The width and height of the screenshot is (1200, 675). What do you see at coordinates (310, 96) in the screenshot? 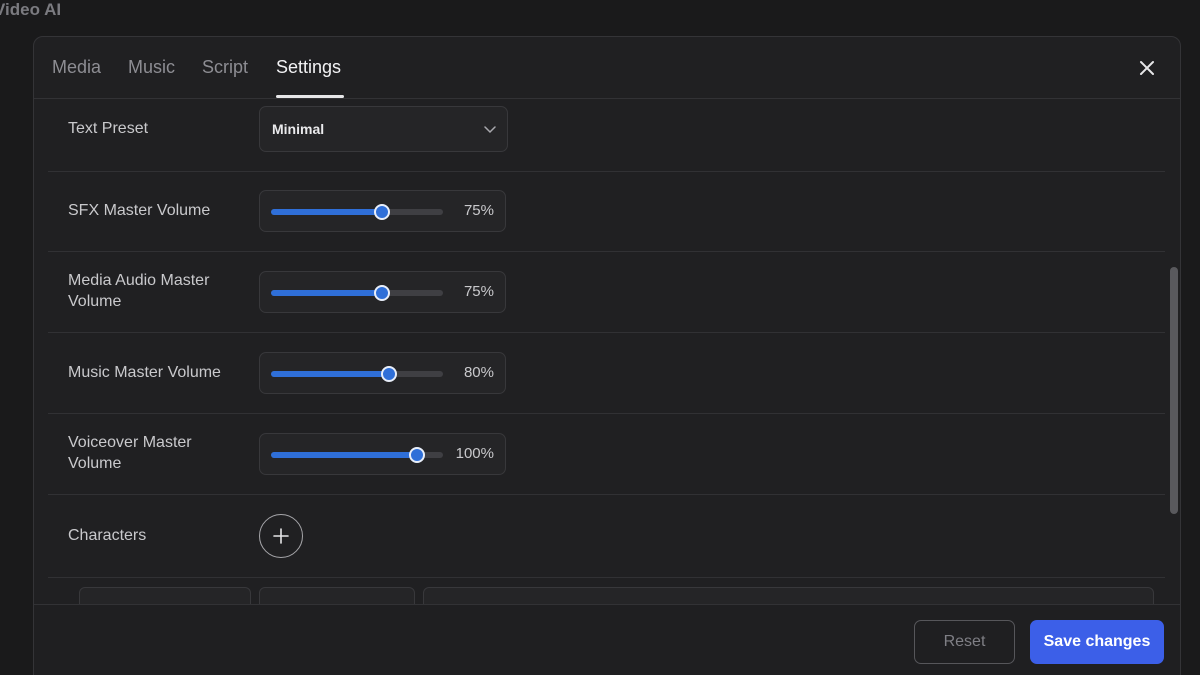
I see `active-tab-indicator` at bounding box center [310, 96].